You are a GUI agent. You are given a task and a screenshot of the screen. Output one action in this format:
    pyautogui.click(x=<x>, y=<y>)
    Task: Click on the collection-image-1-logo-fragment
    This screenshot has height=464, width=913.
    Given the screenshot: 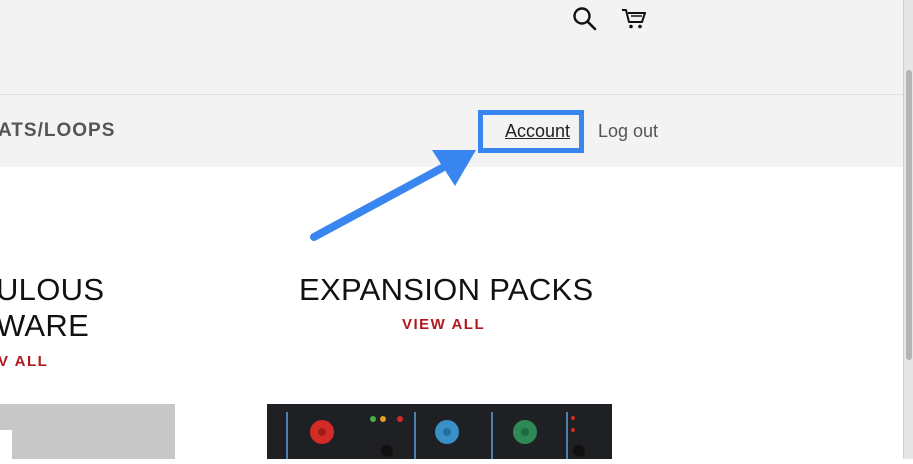 What is the action you would take?
    pyautogui.click(x=6, y=444)
    